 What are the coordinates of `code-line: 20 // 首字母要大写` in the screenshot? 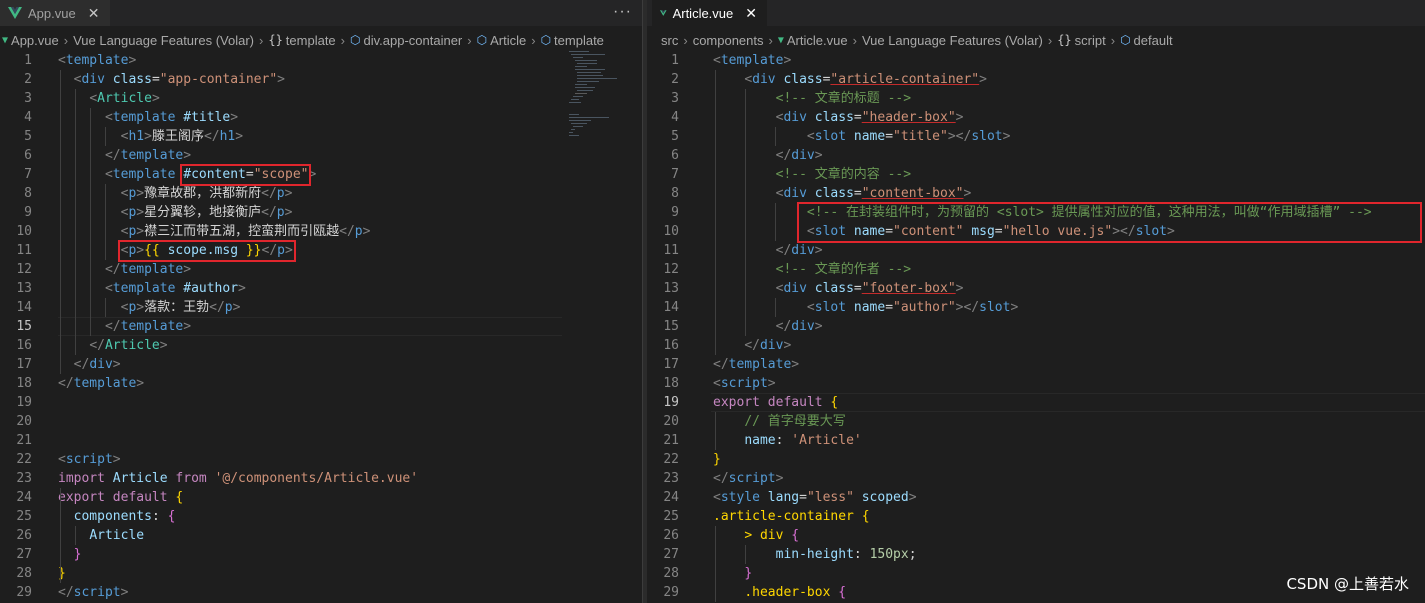 It's located at (1036, 421).